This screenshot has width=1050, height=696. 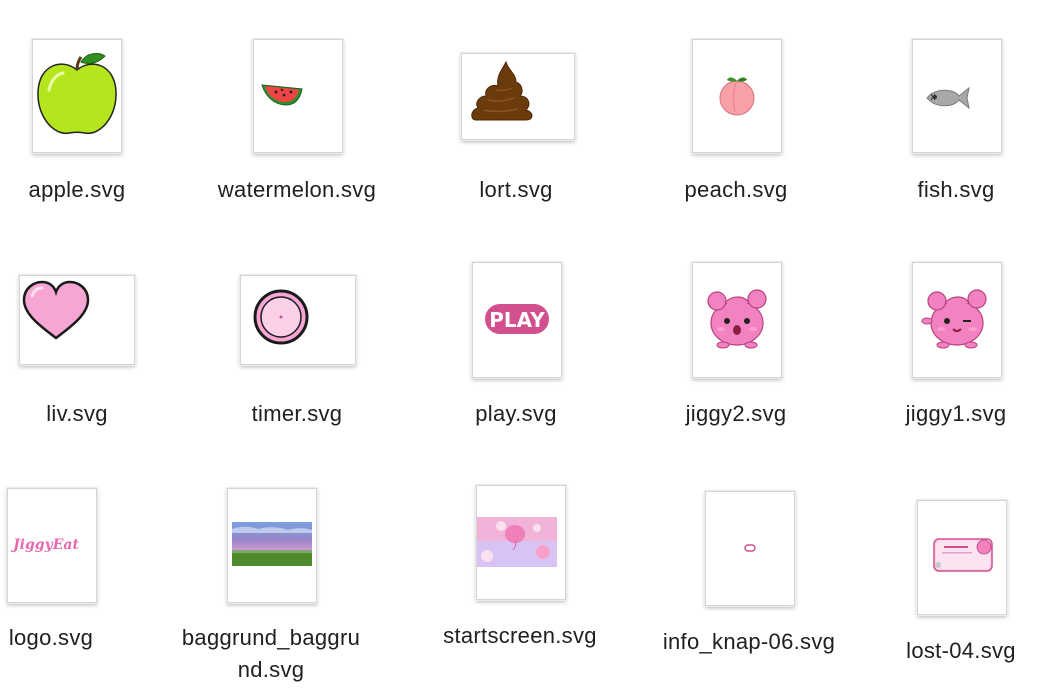 I want to click on thumbnail-lost, so click(x=962, y=557).